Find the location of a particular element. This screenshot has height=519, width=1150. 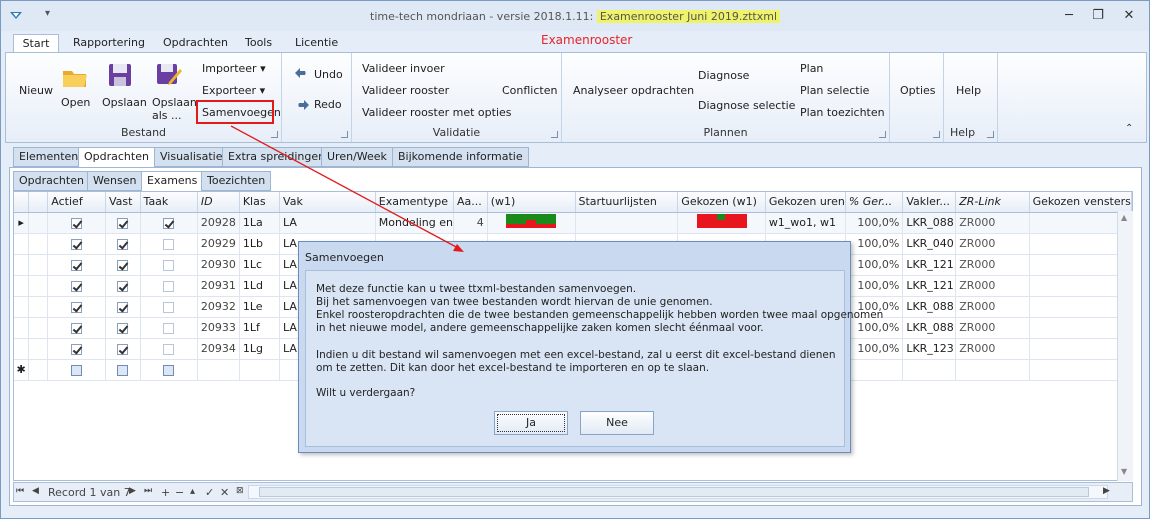

col-examentype: Examentype is located at coordinates (415, 202).